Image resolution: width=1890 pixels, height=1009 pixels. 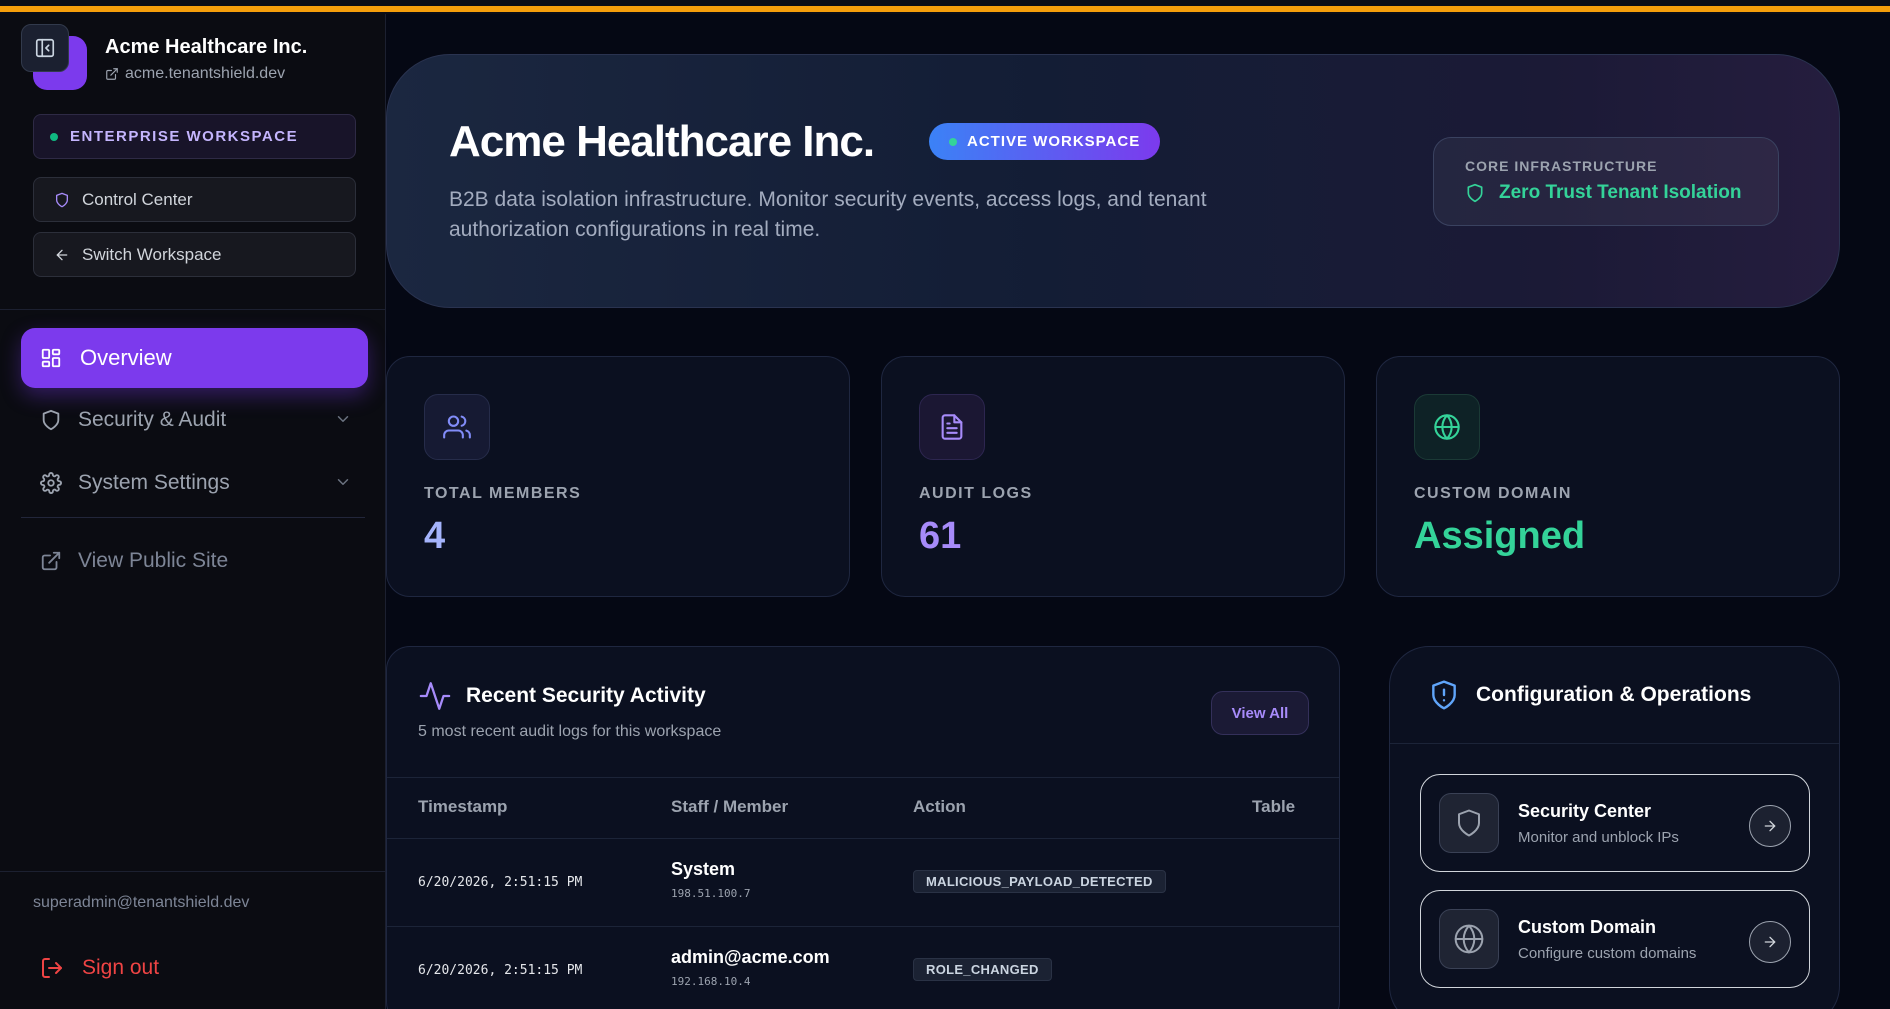 I want to click on sidebar-collapse-icon, so click(x=45, y=48).